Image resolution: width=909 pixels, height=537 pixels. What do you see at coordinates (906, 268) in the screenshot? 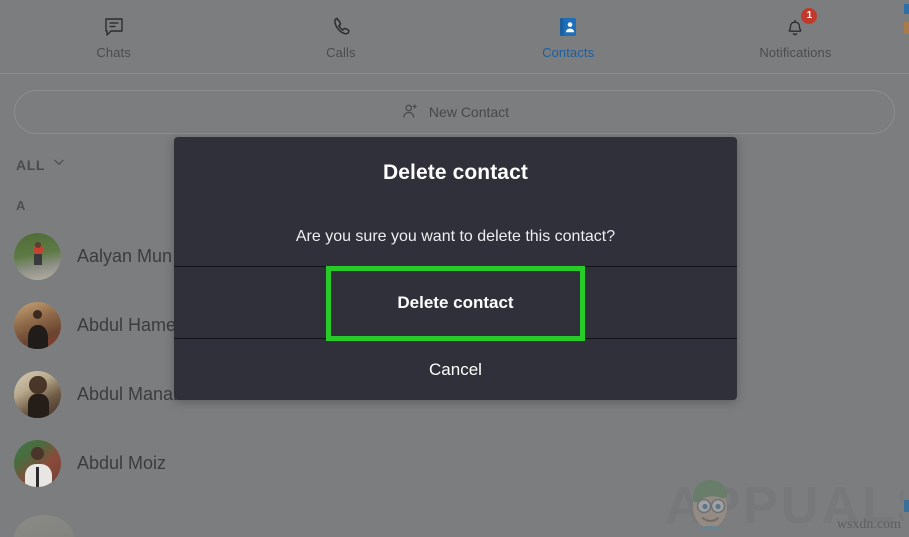
I see `window-right-edge` at bounding box center [906, 268].